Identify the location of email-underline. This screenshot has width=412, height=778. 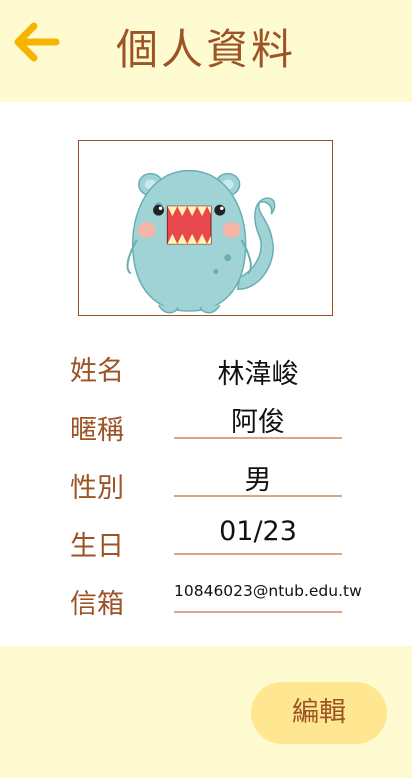
(258, 612).